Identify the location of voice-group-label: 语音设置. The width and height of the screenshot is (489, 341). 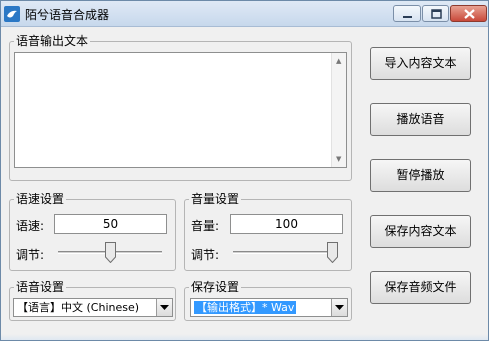
(40, 287).